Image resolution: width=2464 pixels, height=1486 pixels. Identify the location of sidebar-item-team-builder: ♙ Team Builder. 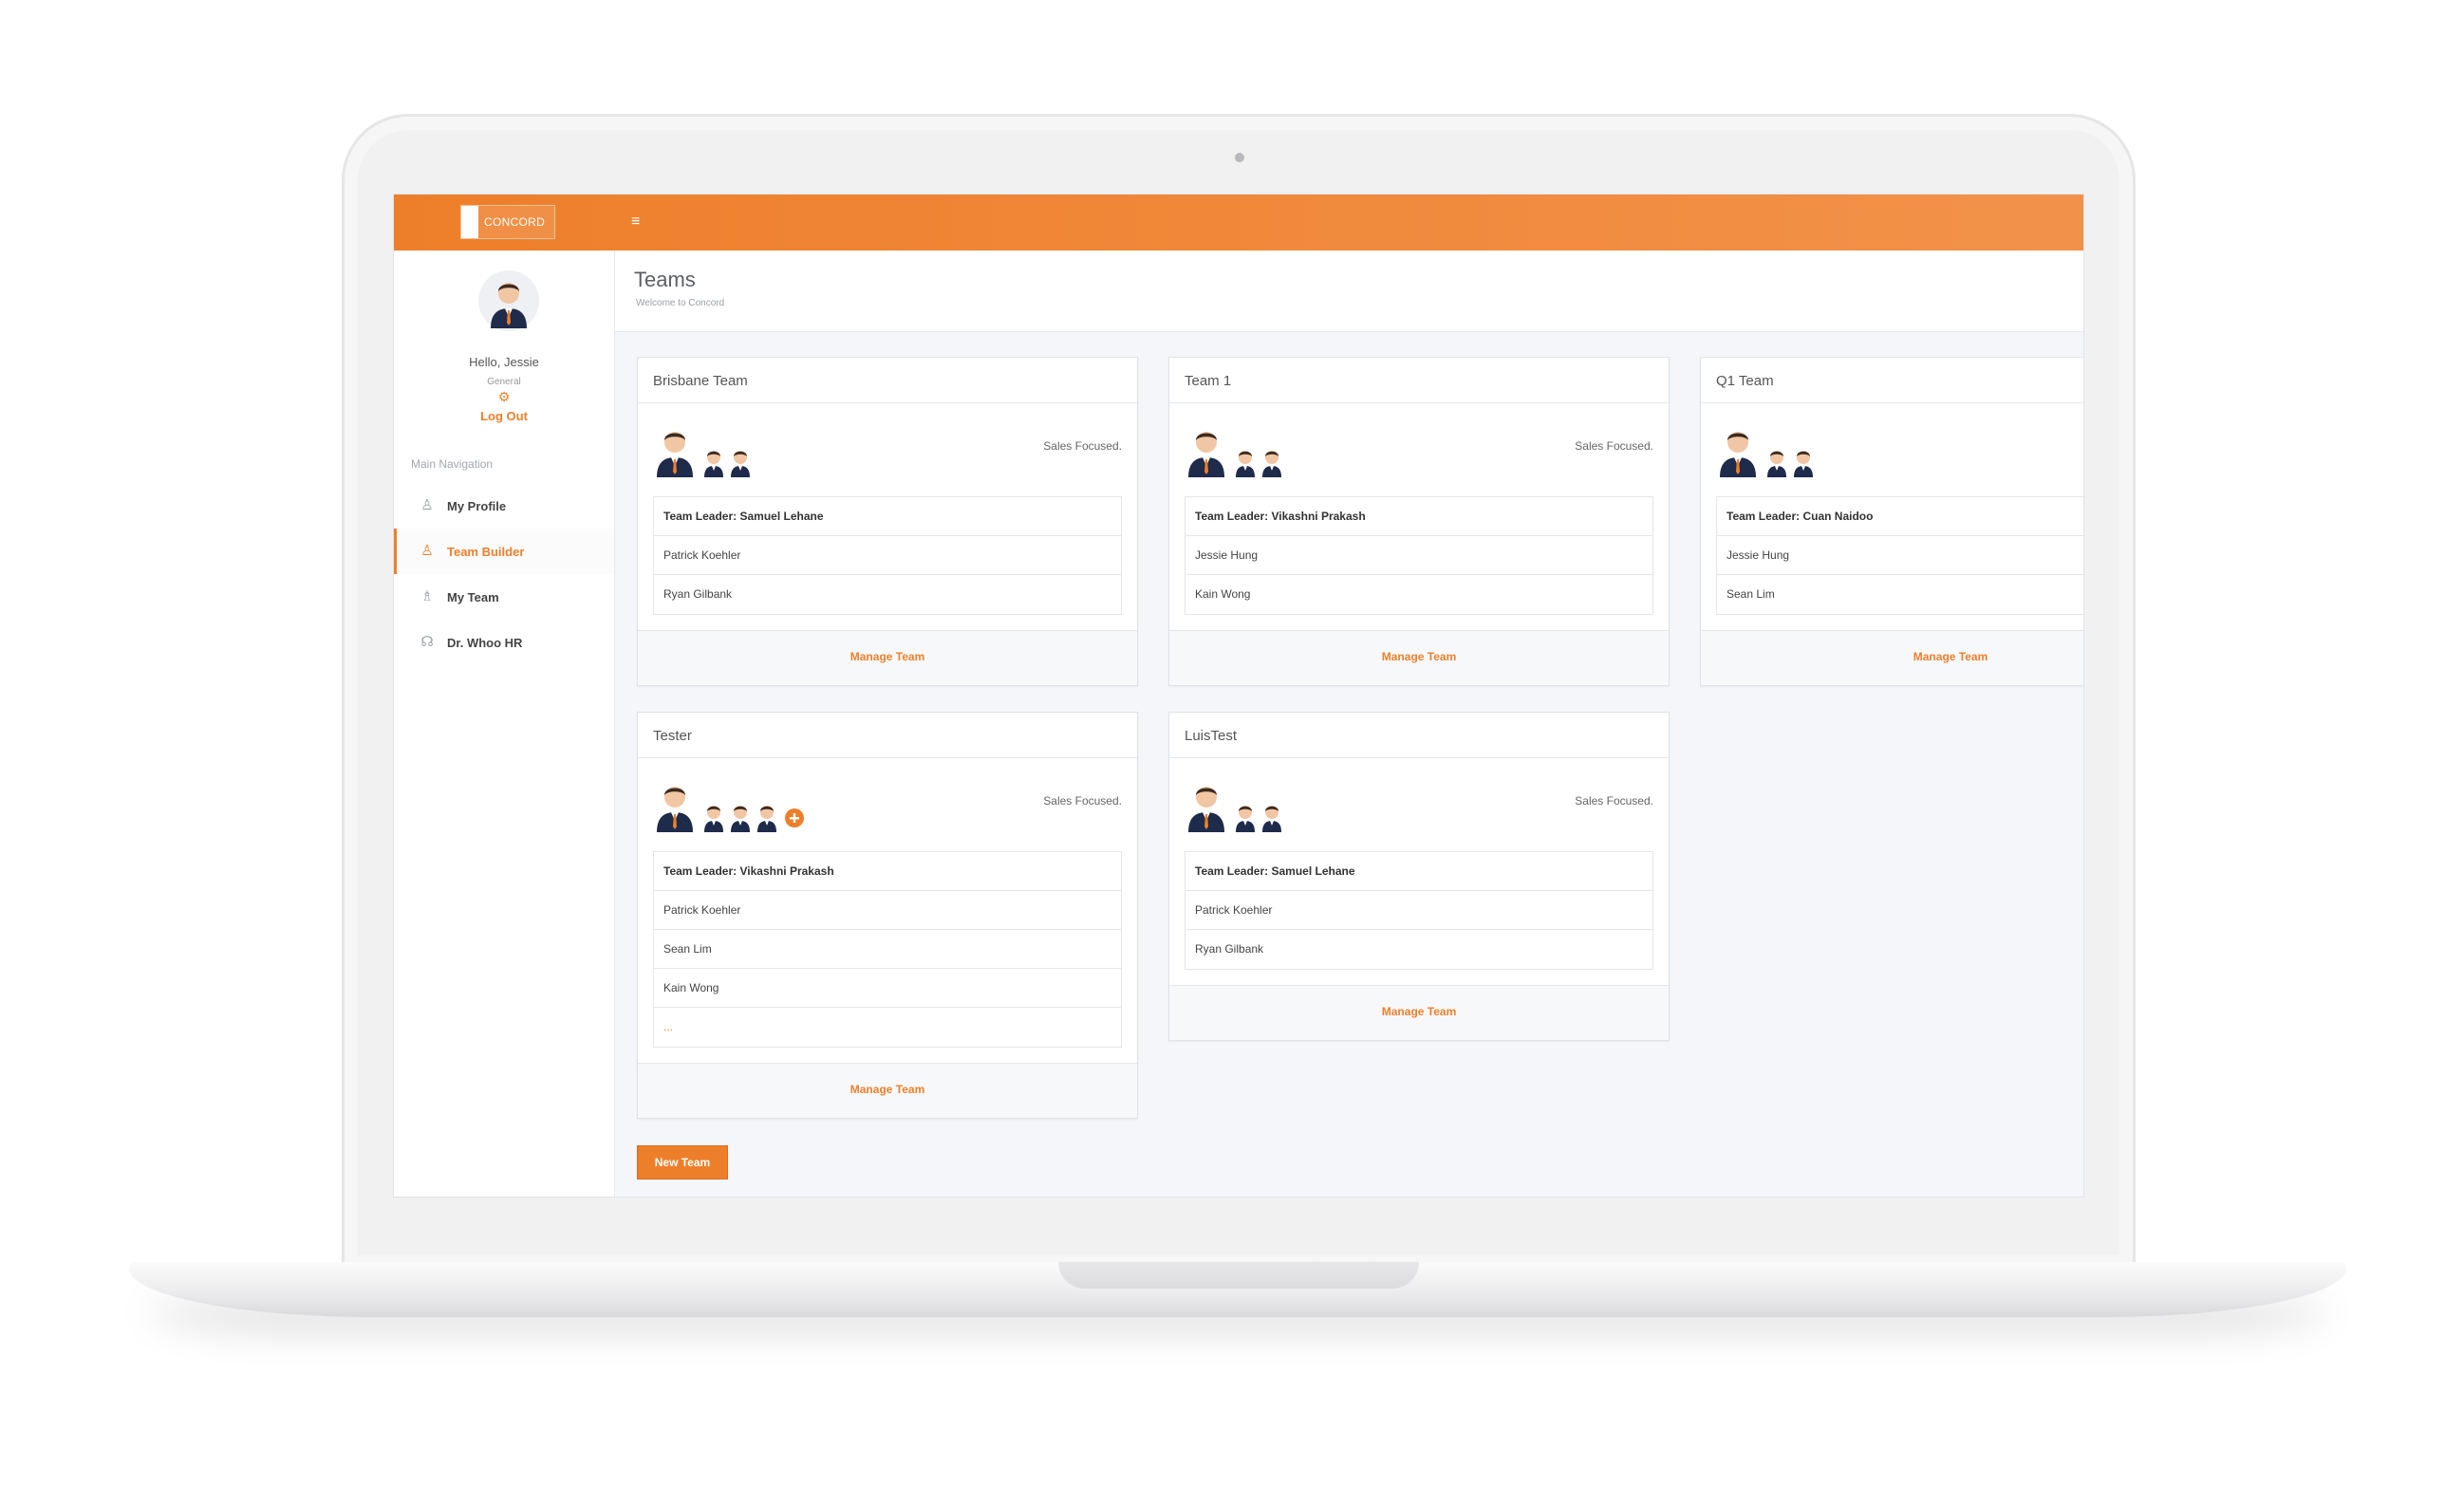
(504, 551).